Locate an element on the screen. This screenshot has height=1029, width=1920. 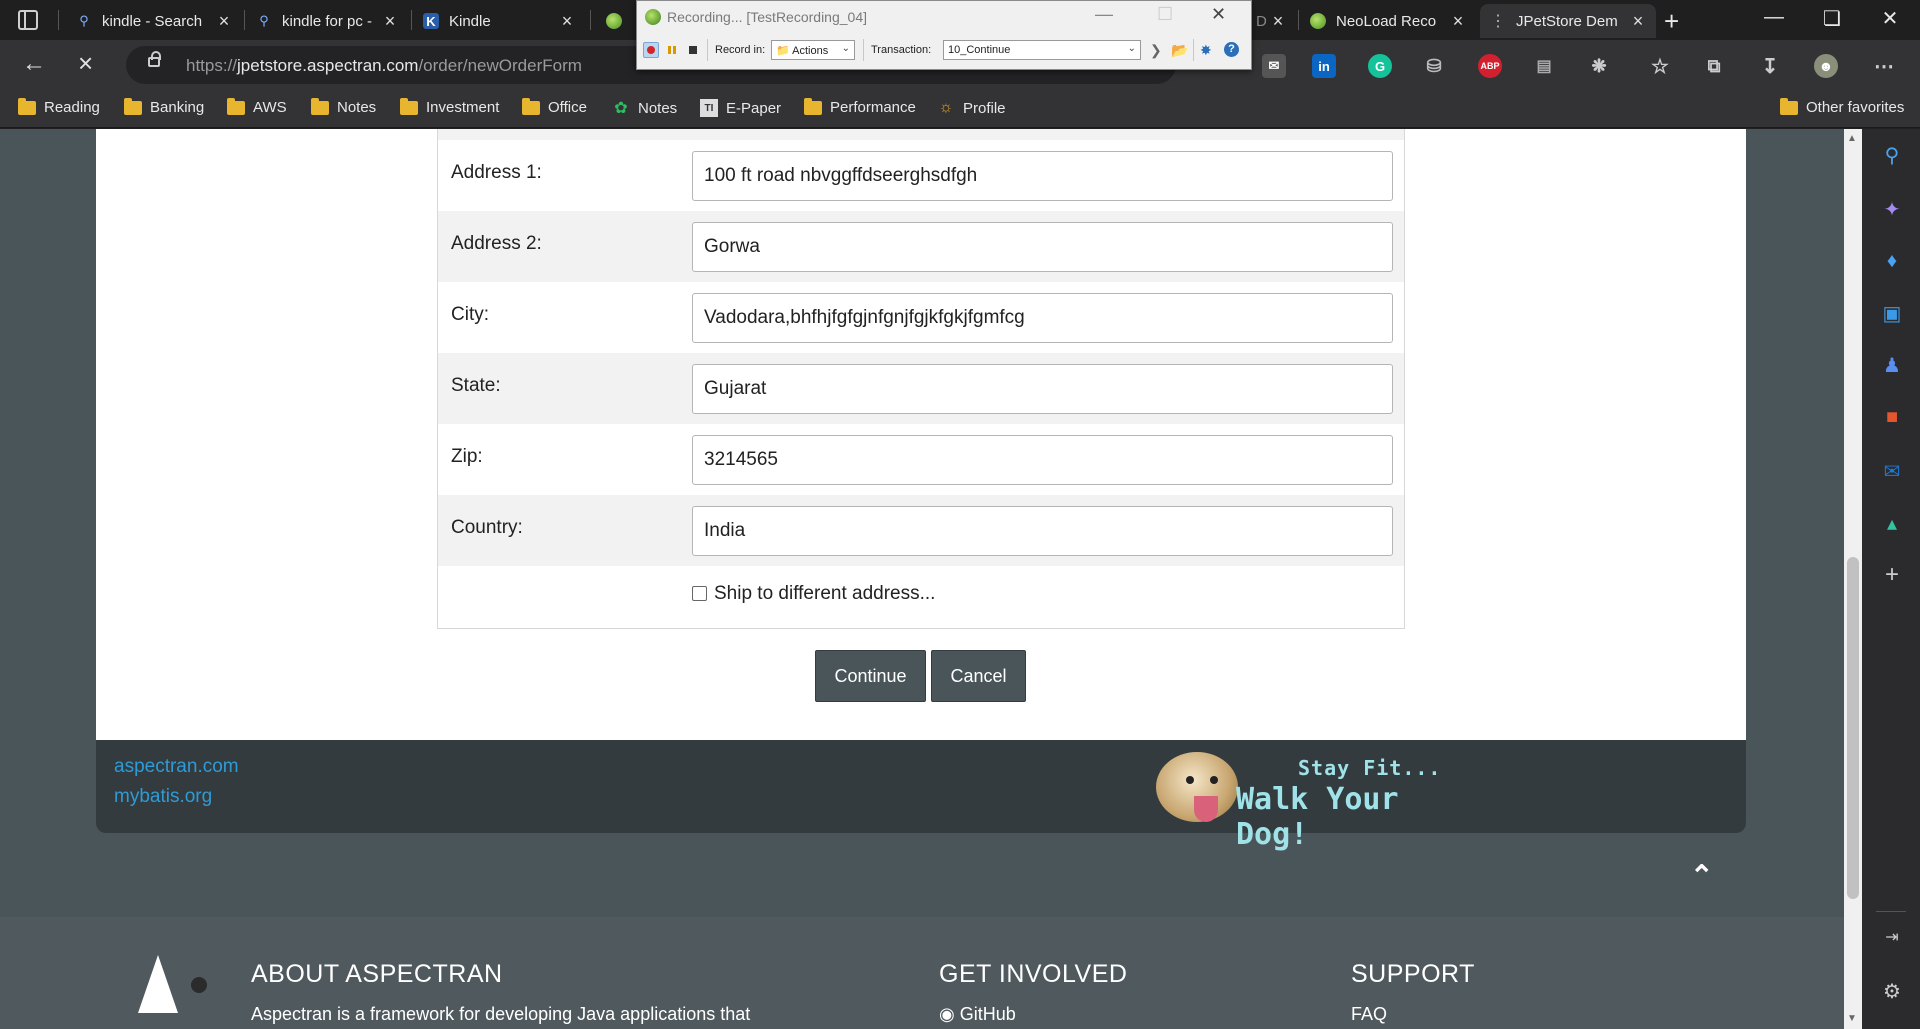
github-link: ◉ GitHub is located at coordinates (977, 1014).